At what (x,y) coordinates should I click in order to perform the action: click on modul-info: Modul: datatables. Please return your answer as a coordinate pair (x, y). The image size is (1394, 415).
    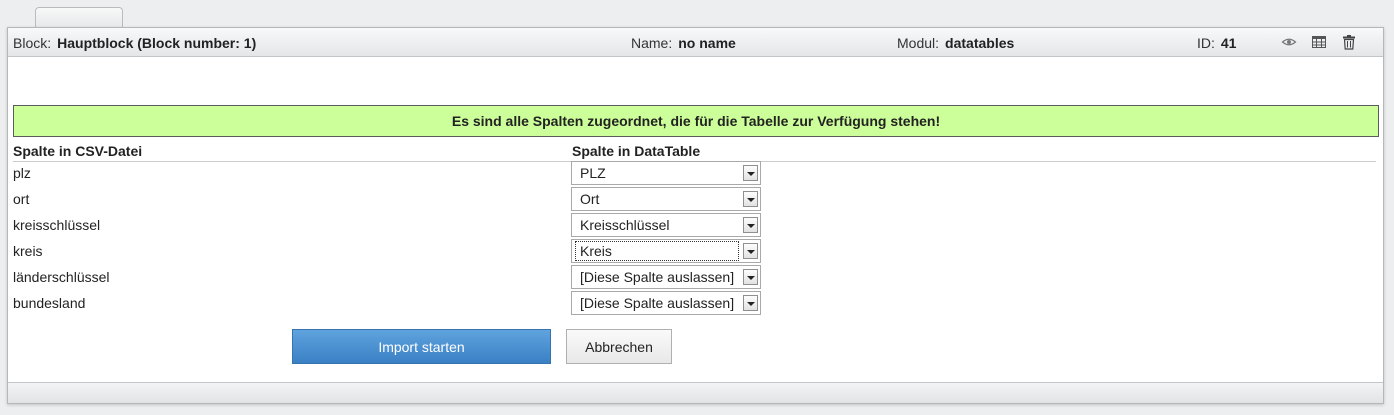
    Looking at the image, I should click on (955, 43).